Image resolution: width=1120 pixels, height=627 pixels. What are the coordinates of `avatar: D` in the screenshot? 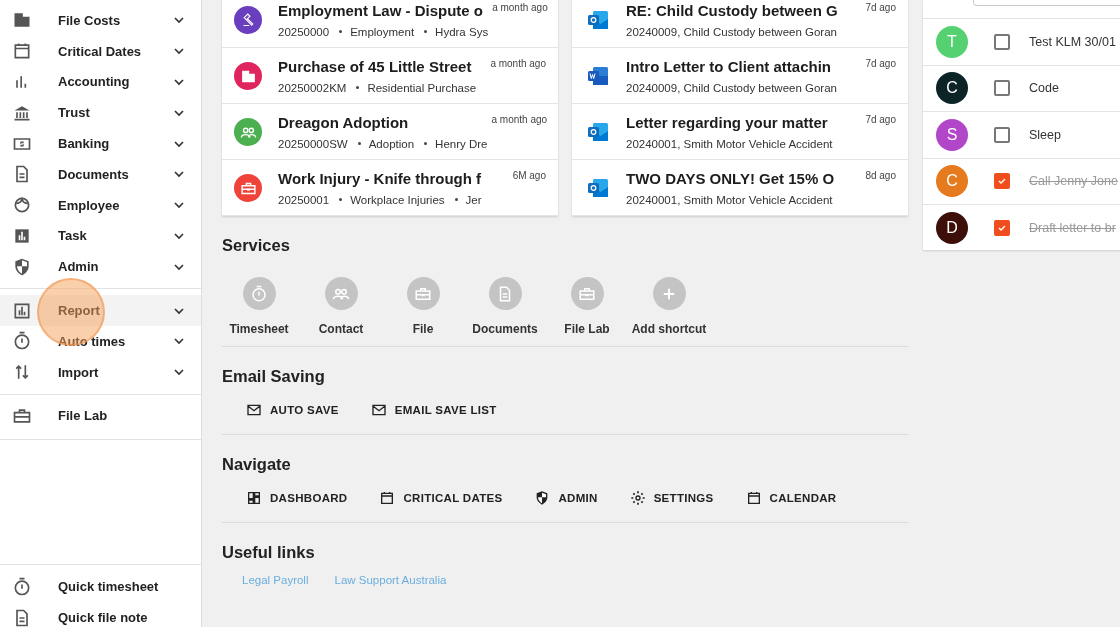 It's located at (952, 227).